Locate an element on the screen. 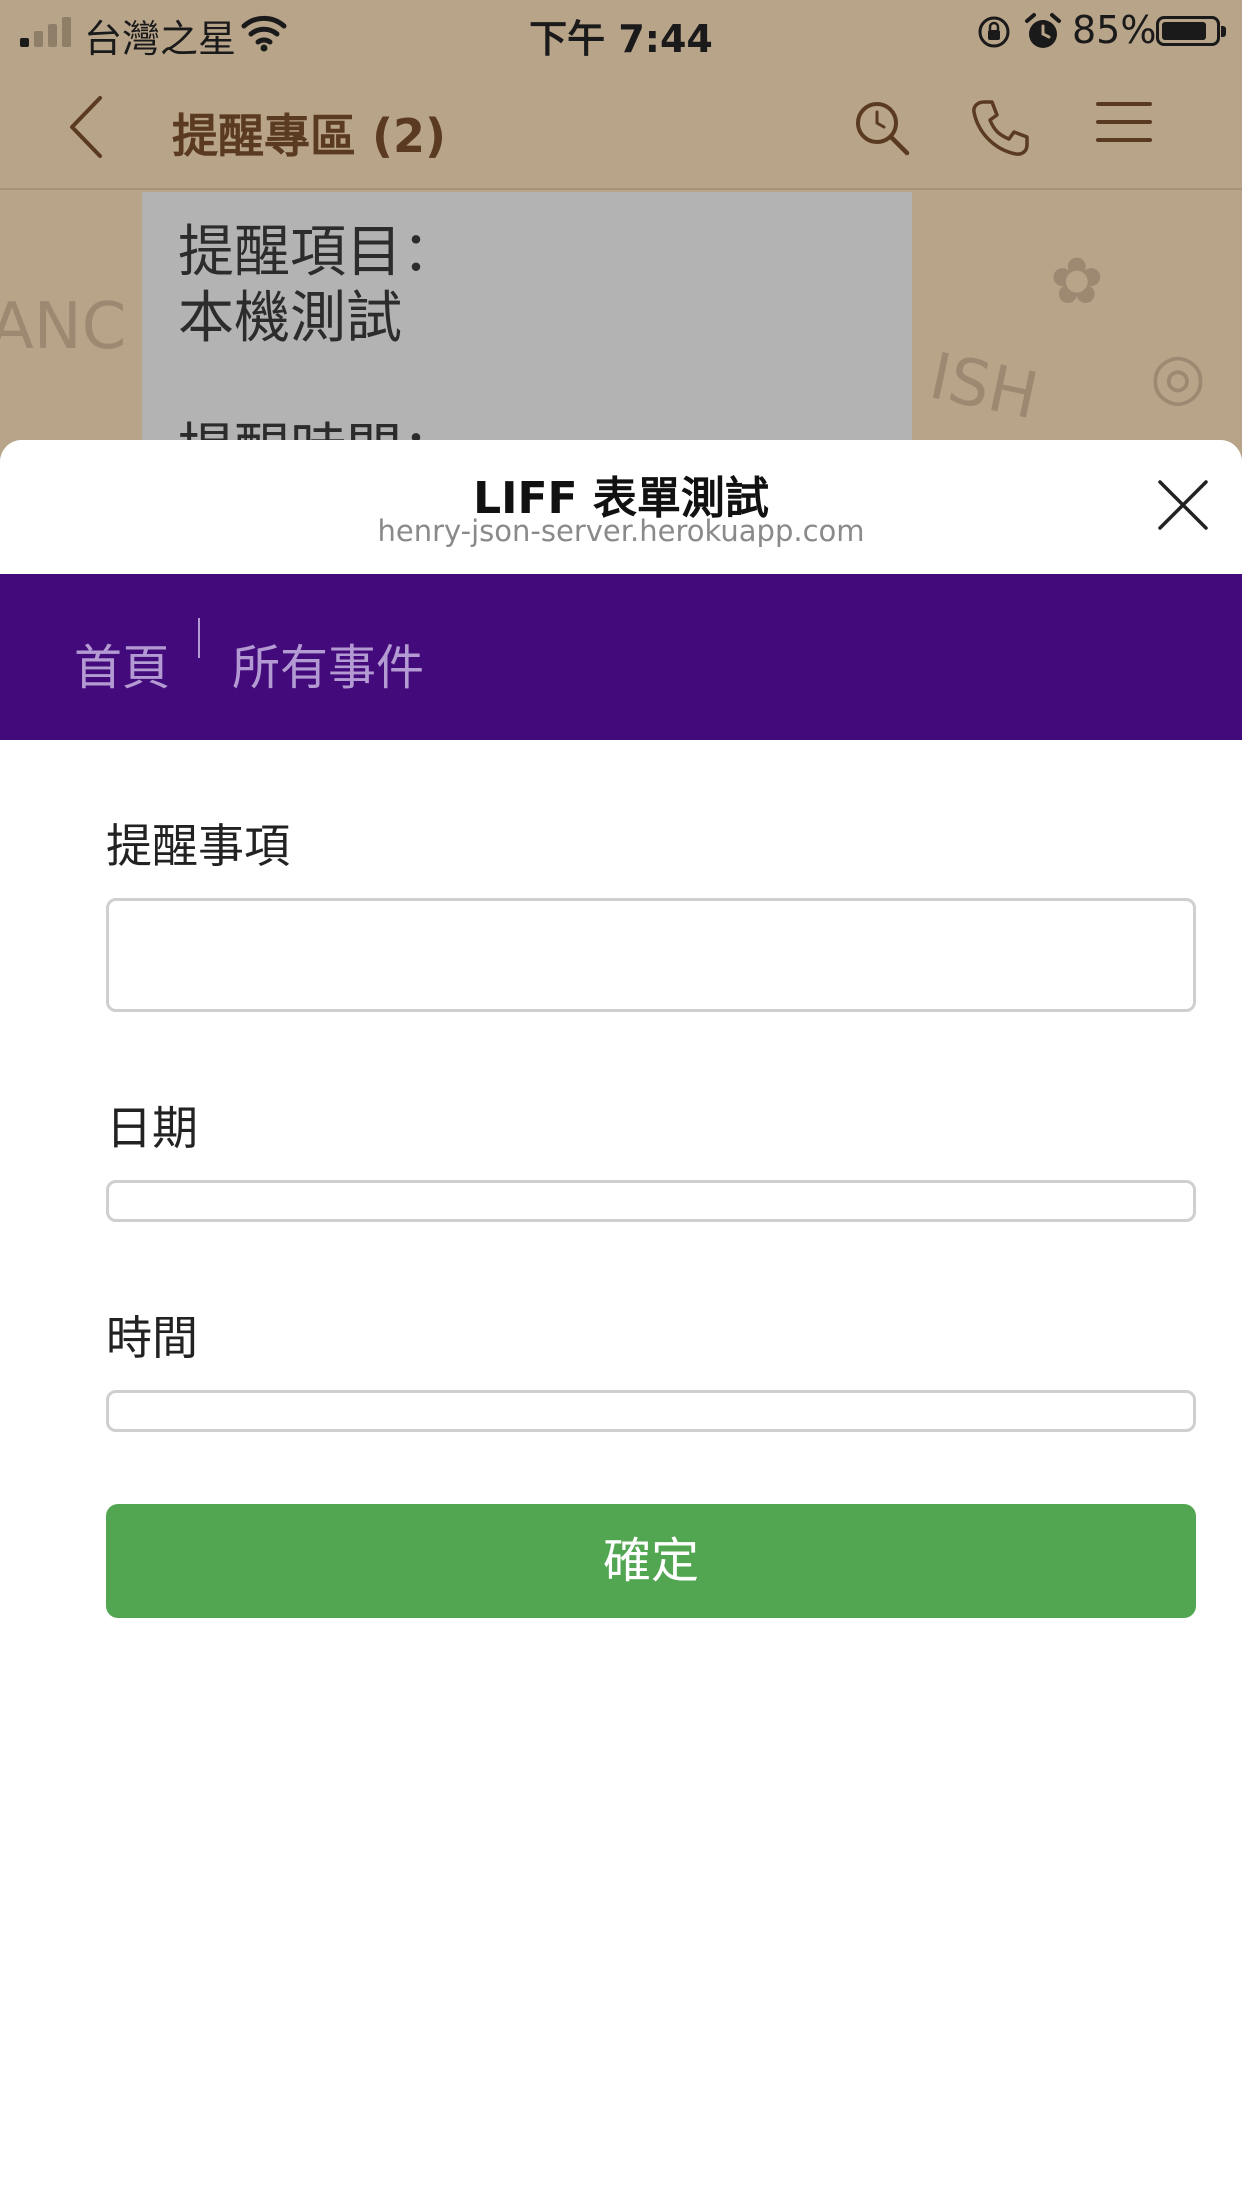  status-bar: 台灣之星 下午 7:44 85% is located at coordinates (621, 32).